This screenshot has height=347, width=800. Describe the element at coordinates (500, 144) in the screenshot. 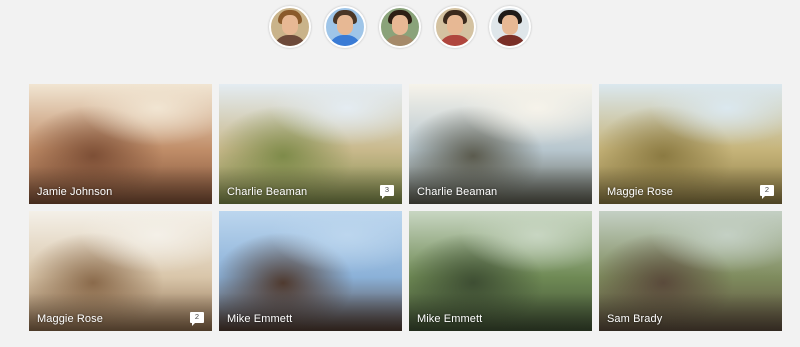

I see `photo-tile: Charlie Beaman` at that location.